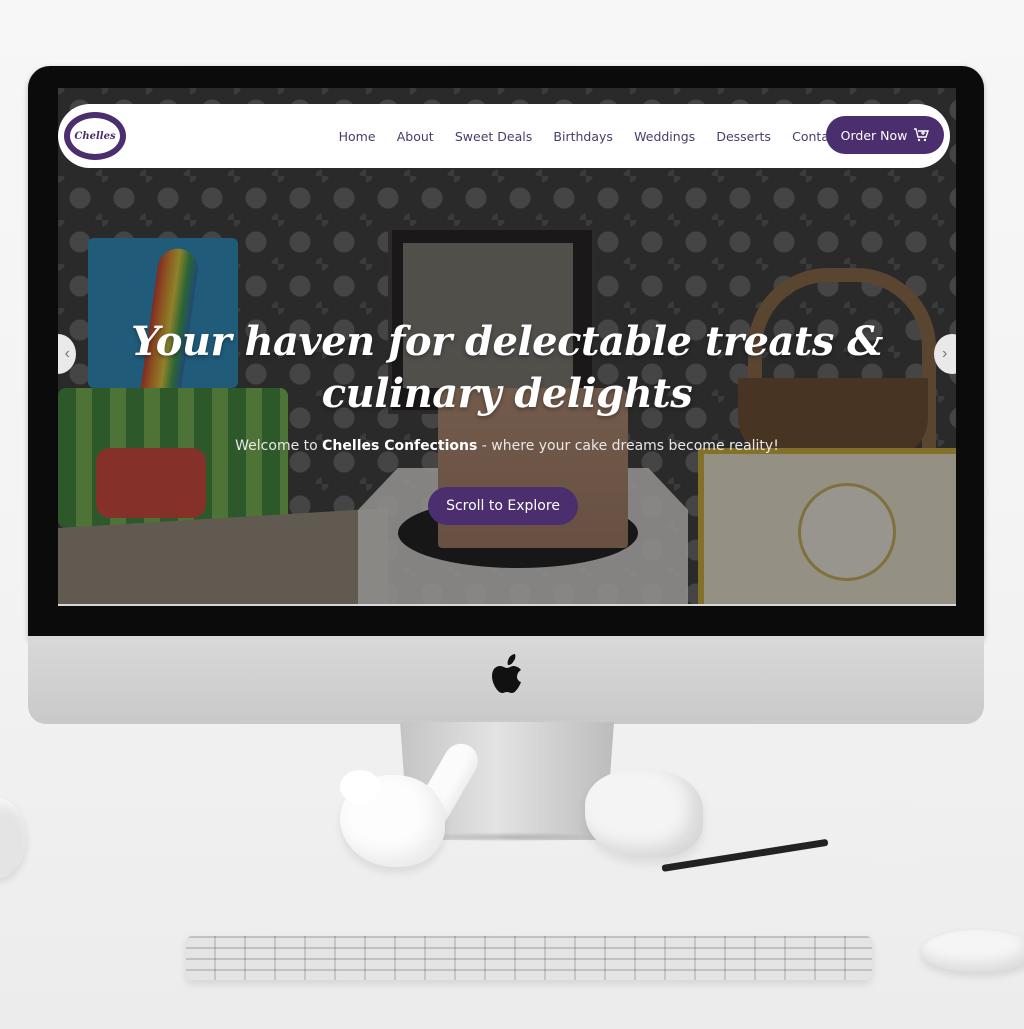 This screenshot has height=1029, width=1024. I want to click on glass-object, so click(13, 838).